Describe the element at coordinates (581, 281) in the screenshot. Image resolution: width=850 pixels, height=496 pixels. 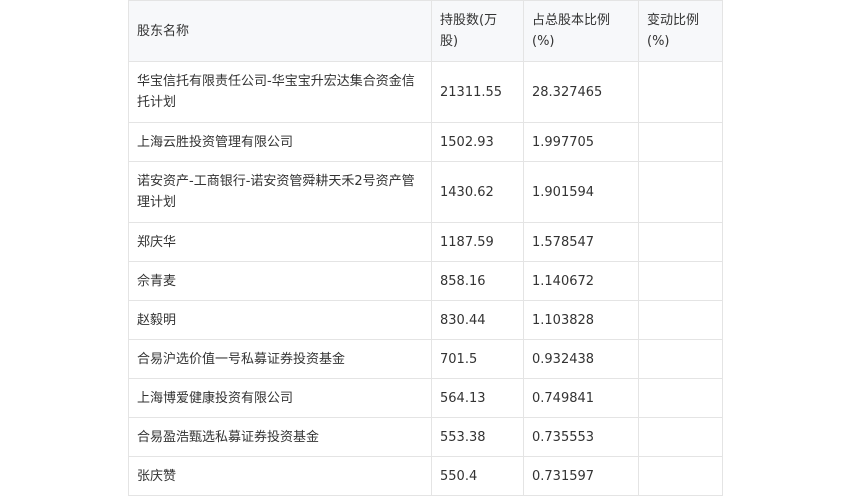
I see `cell-ratio: 1.140672` at that location.